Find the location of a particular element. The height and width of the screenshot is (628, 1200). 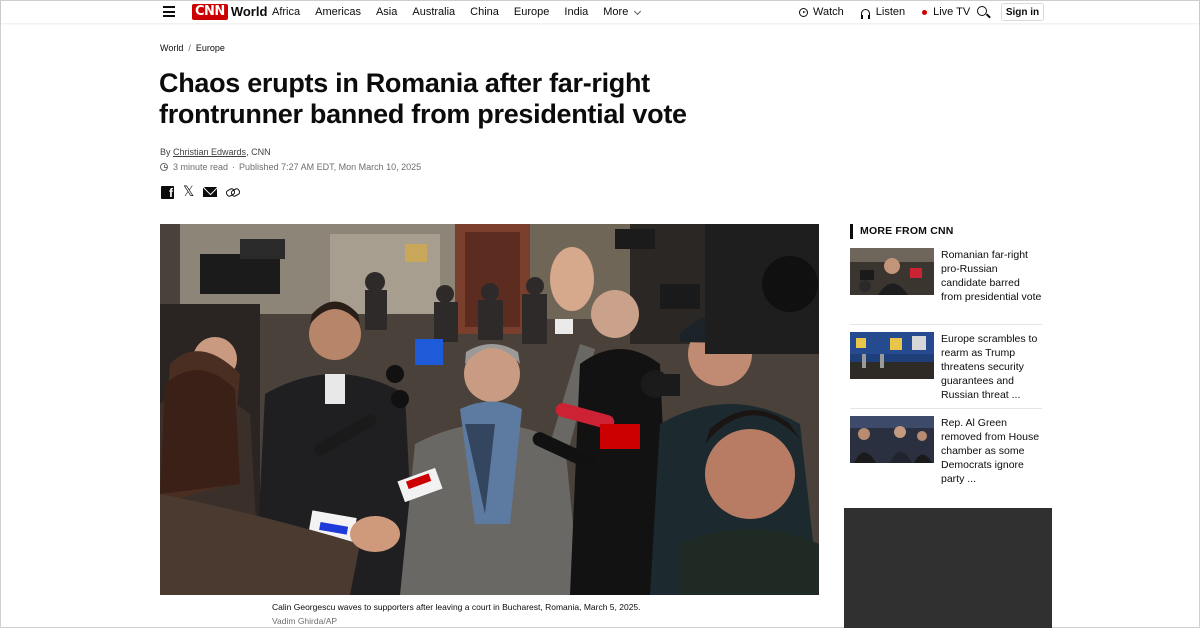

watch-link: Watch is located at coordinates (821, 12).